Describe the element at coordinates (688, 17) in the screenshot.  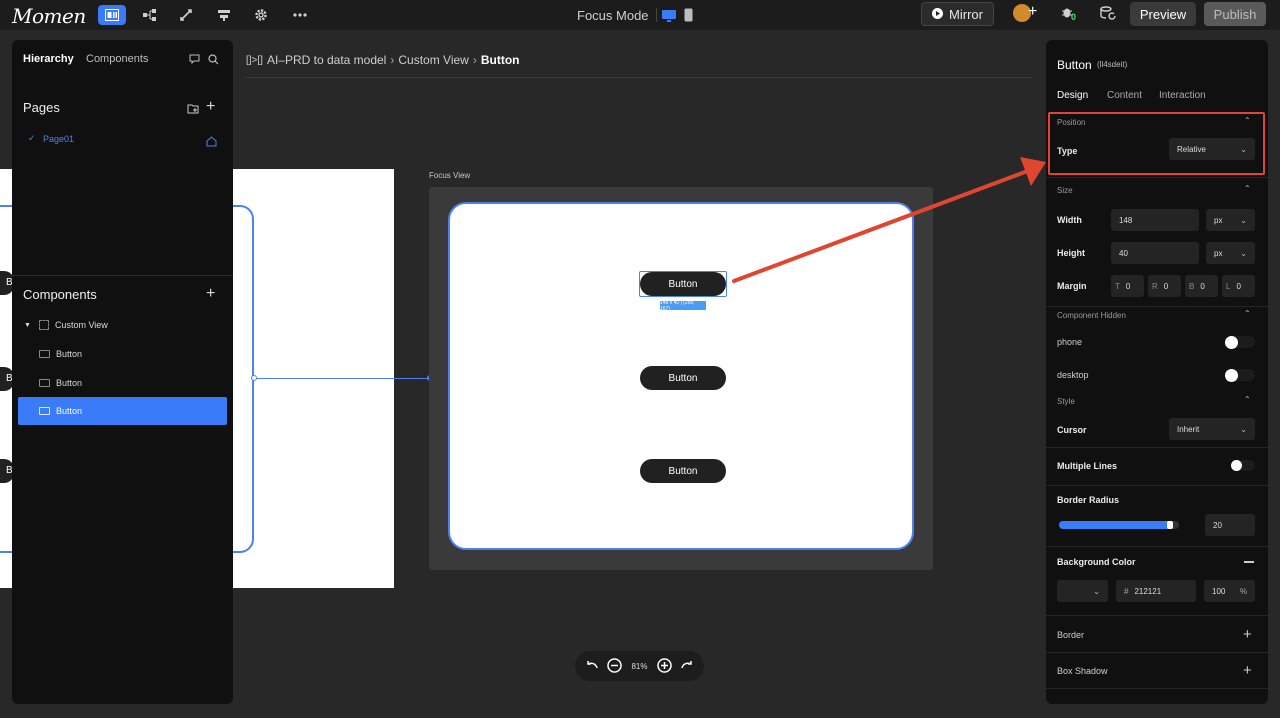
I see `mobile-device-icon` at that location.